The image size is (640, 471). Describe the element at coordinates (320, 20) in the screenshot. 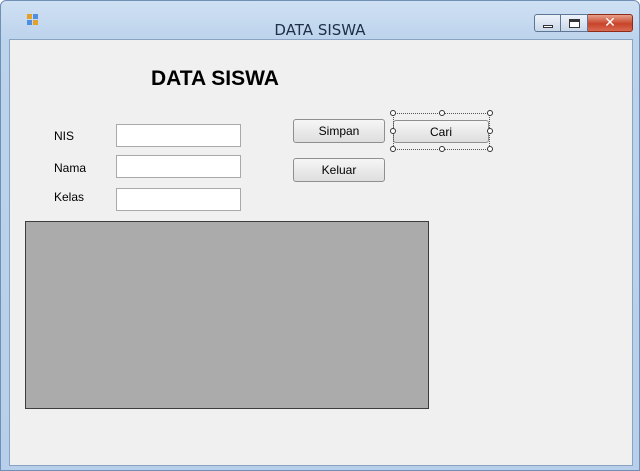

I see `title-bar: DATA SISWA ✕` at that location.